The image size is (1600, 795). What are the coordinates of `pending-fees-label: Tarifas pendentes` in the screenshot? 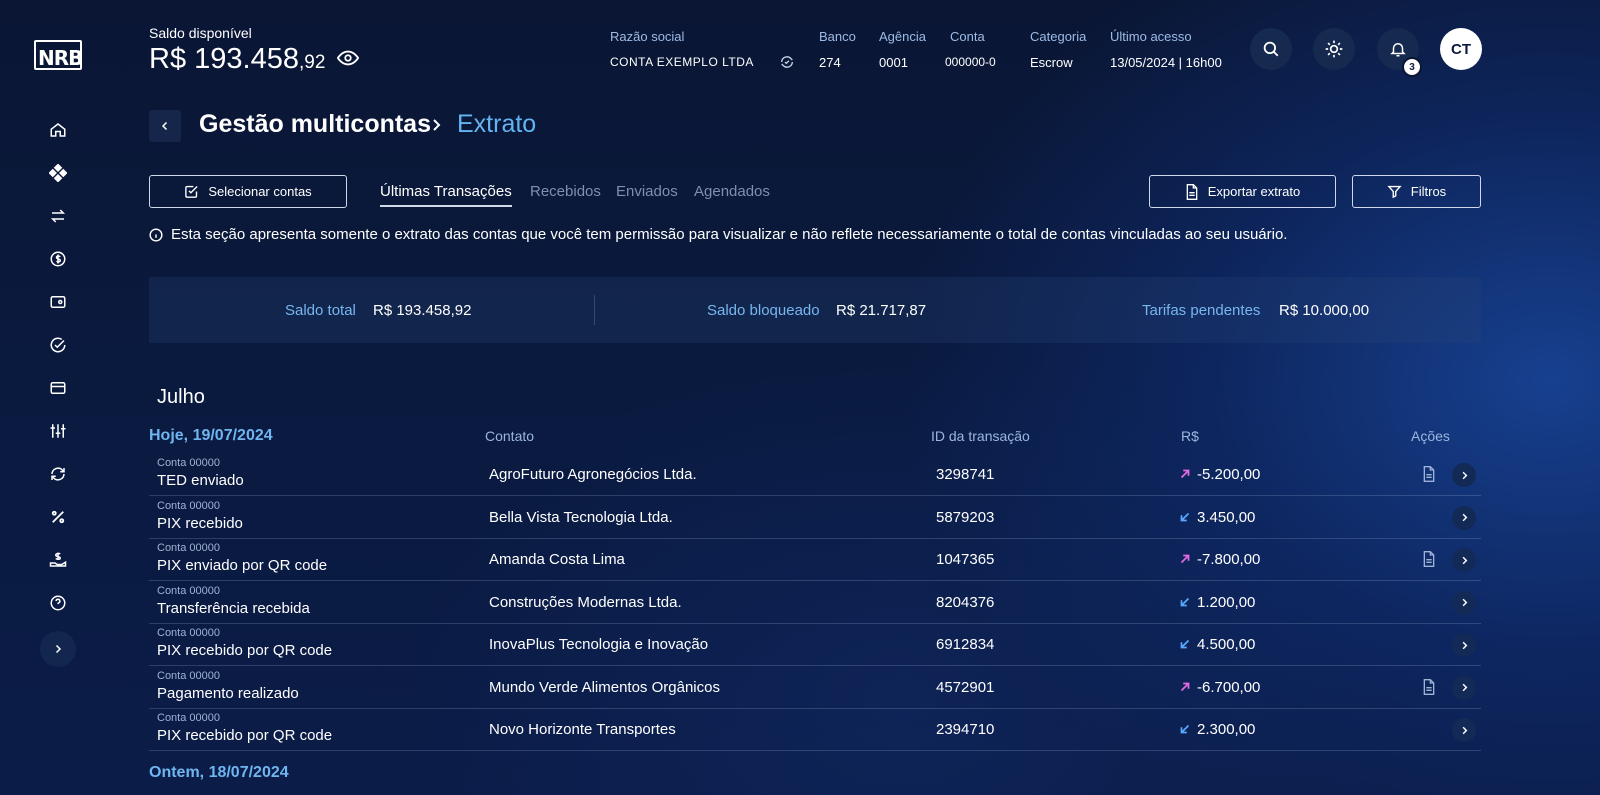 It's located at (1201, 310).